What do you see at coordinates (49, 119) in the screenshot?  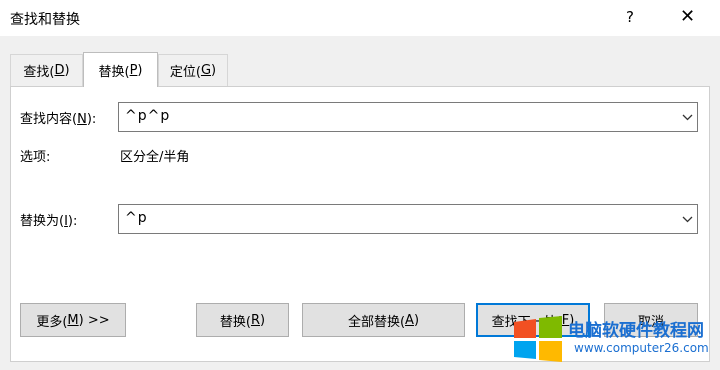 I see `find-label-text: 查找内容(` at bounding box center [49, 119].